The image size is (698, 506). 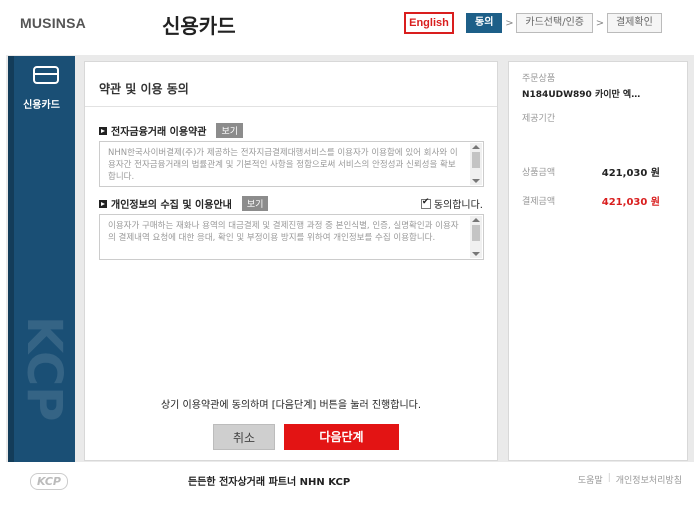 What do you see at coordinates (554, 23) in the screenshot?
I see `step-card-select: 카드선택/인증` at bounding box center [554, 23].